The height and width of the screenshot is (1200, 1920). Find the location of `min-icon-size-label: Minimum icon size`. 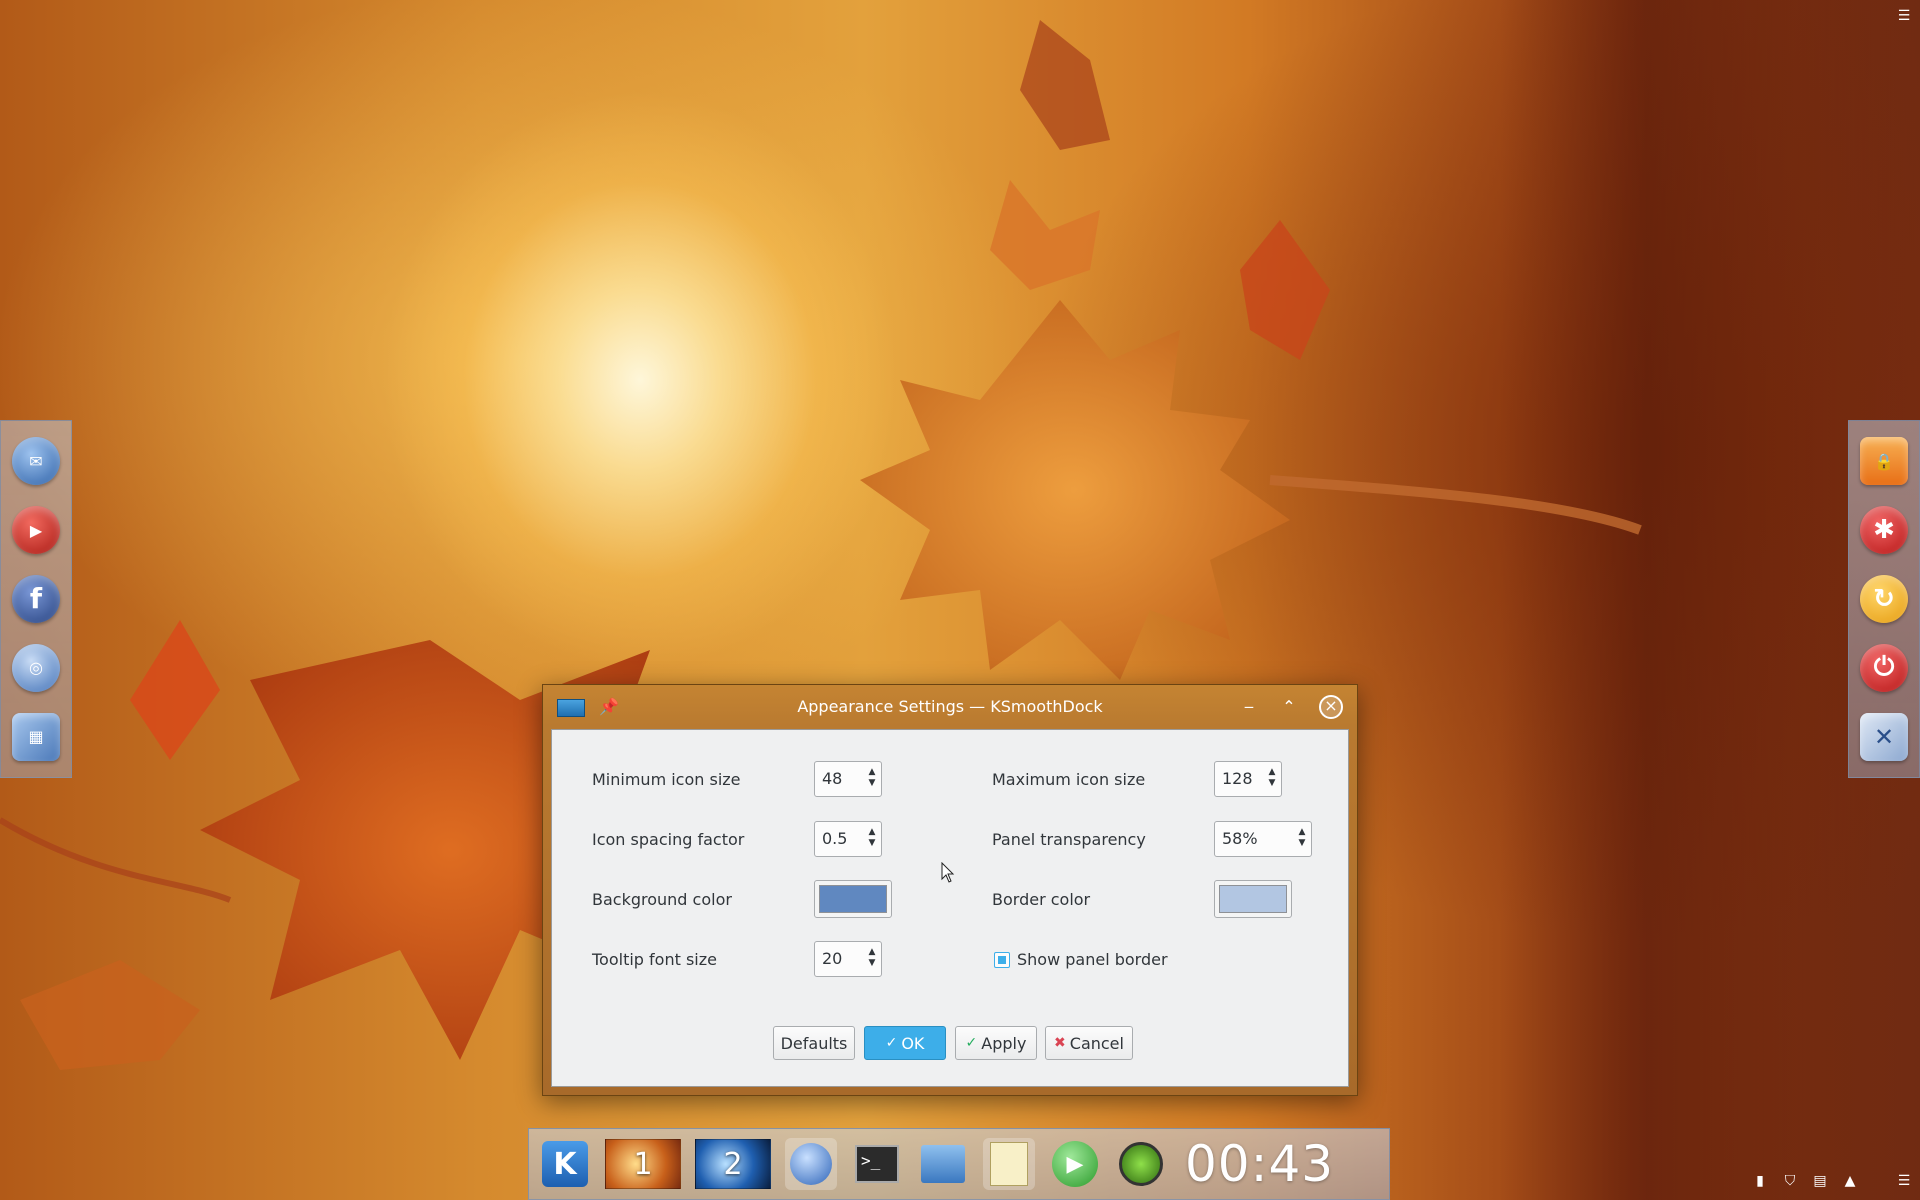

min-icon-size-label: Minimum icon size is located at coordinates (666, 779).